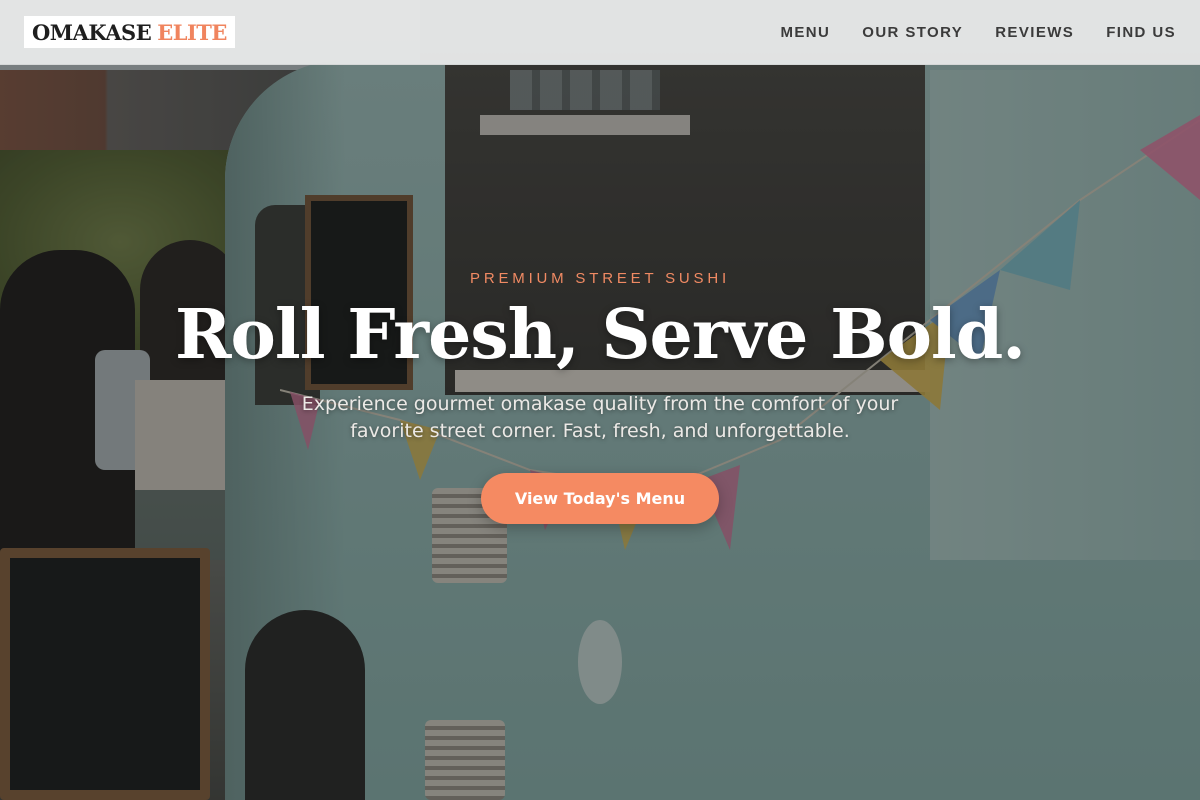 This screenshot has width=1200, height=800. Describe the element at coordinates (912, 32) in the screenshot. I see `nav-link-our-story: OUR STORY` at that location.